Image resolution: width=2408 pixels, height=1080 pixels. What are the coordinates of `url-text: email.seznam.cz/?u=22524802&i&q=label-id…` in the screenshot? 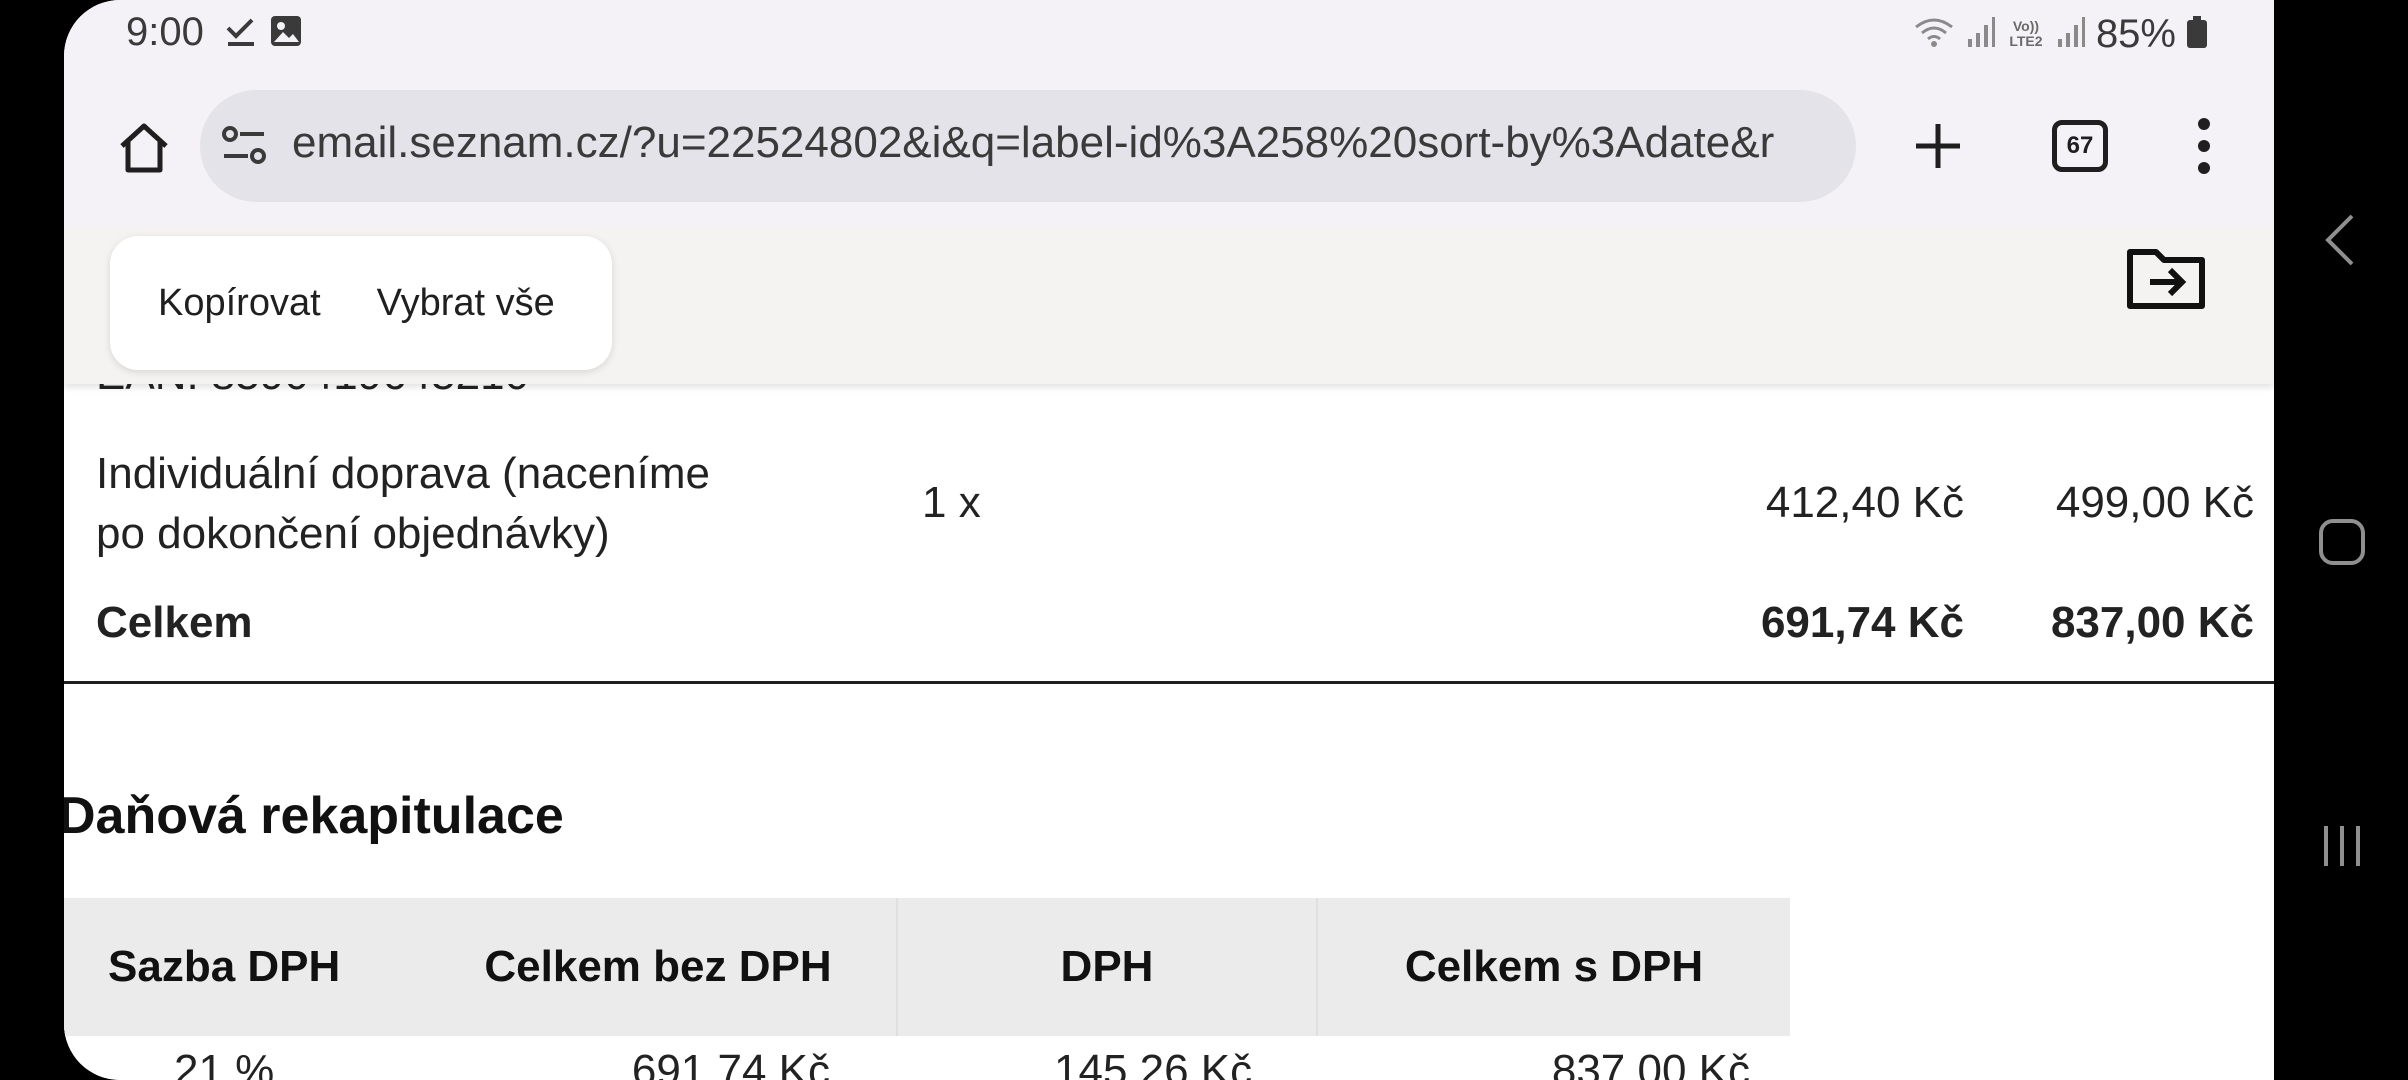 It's located at (1064, 143).